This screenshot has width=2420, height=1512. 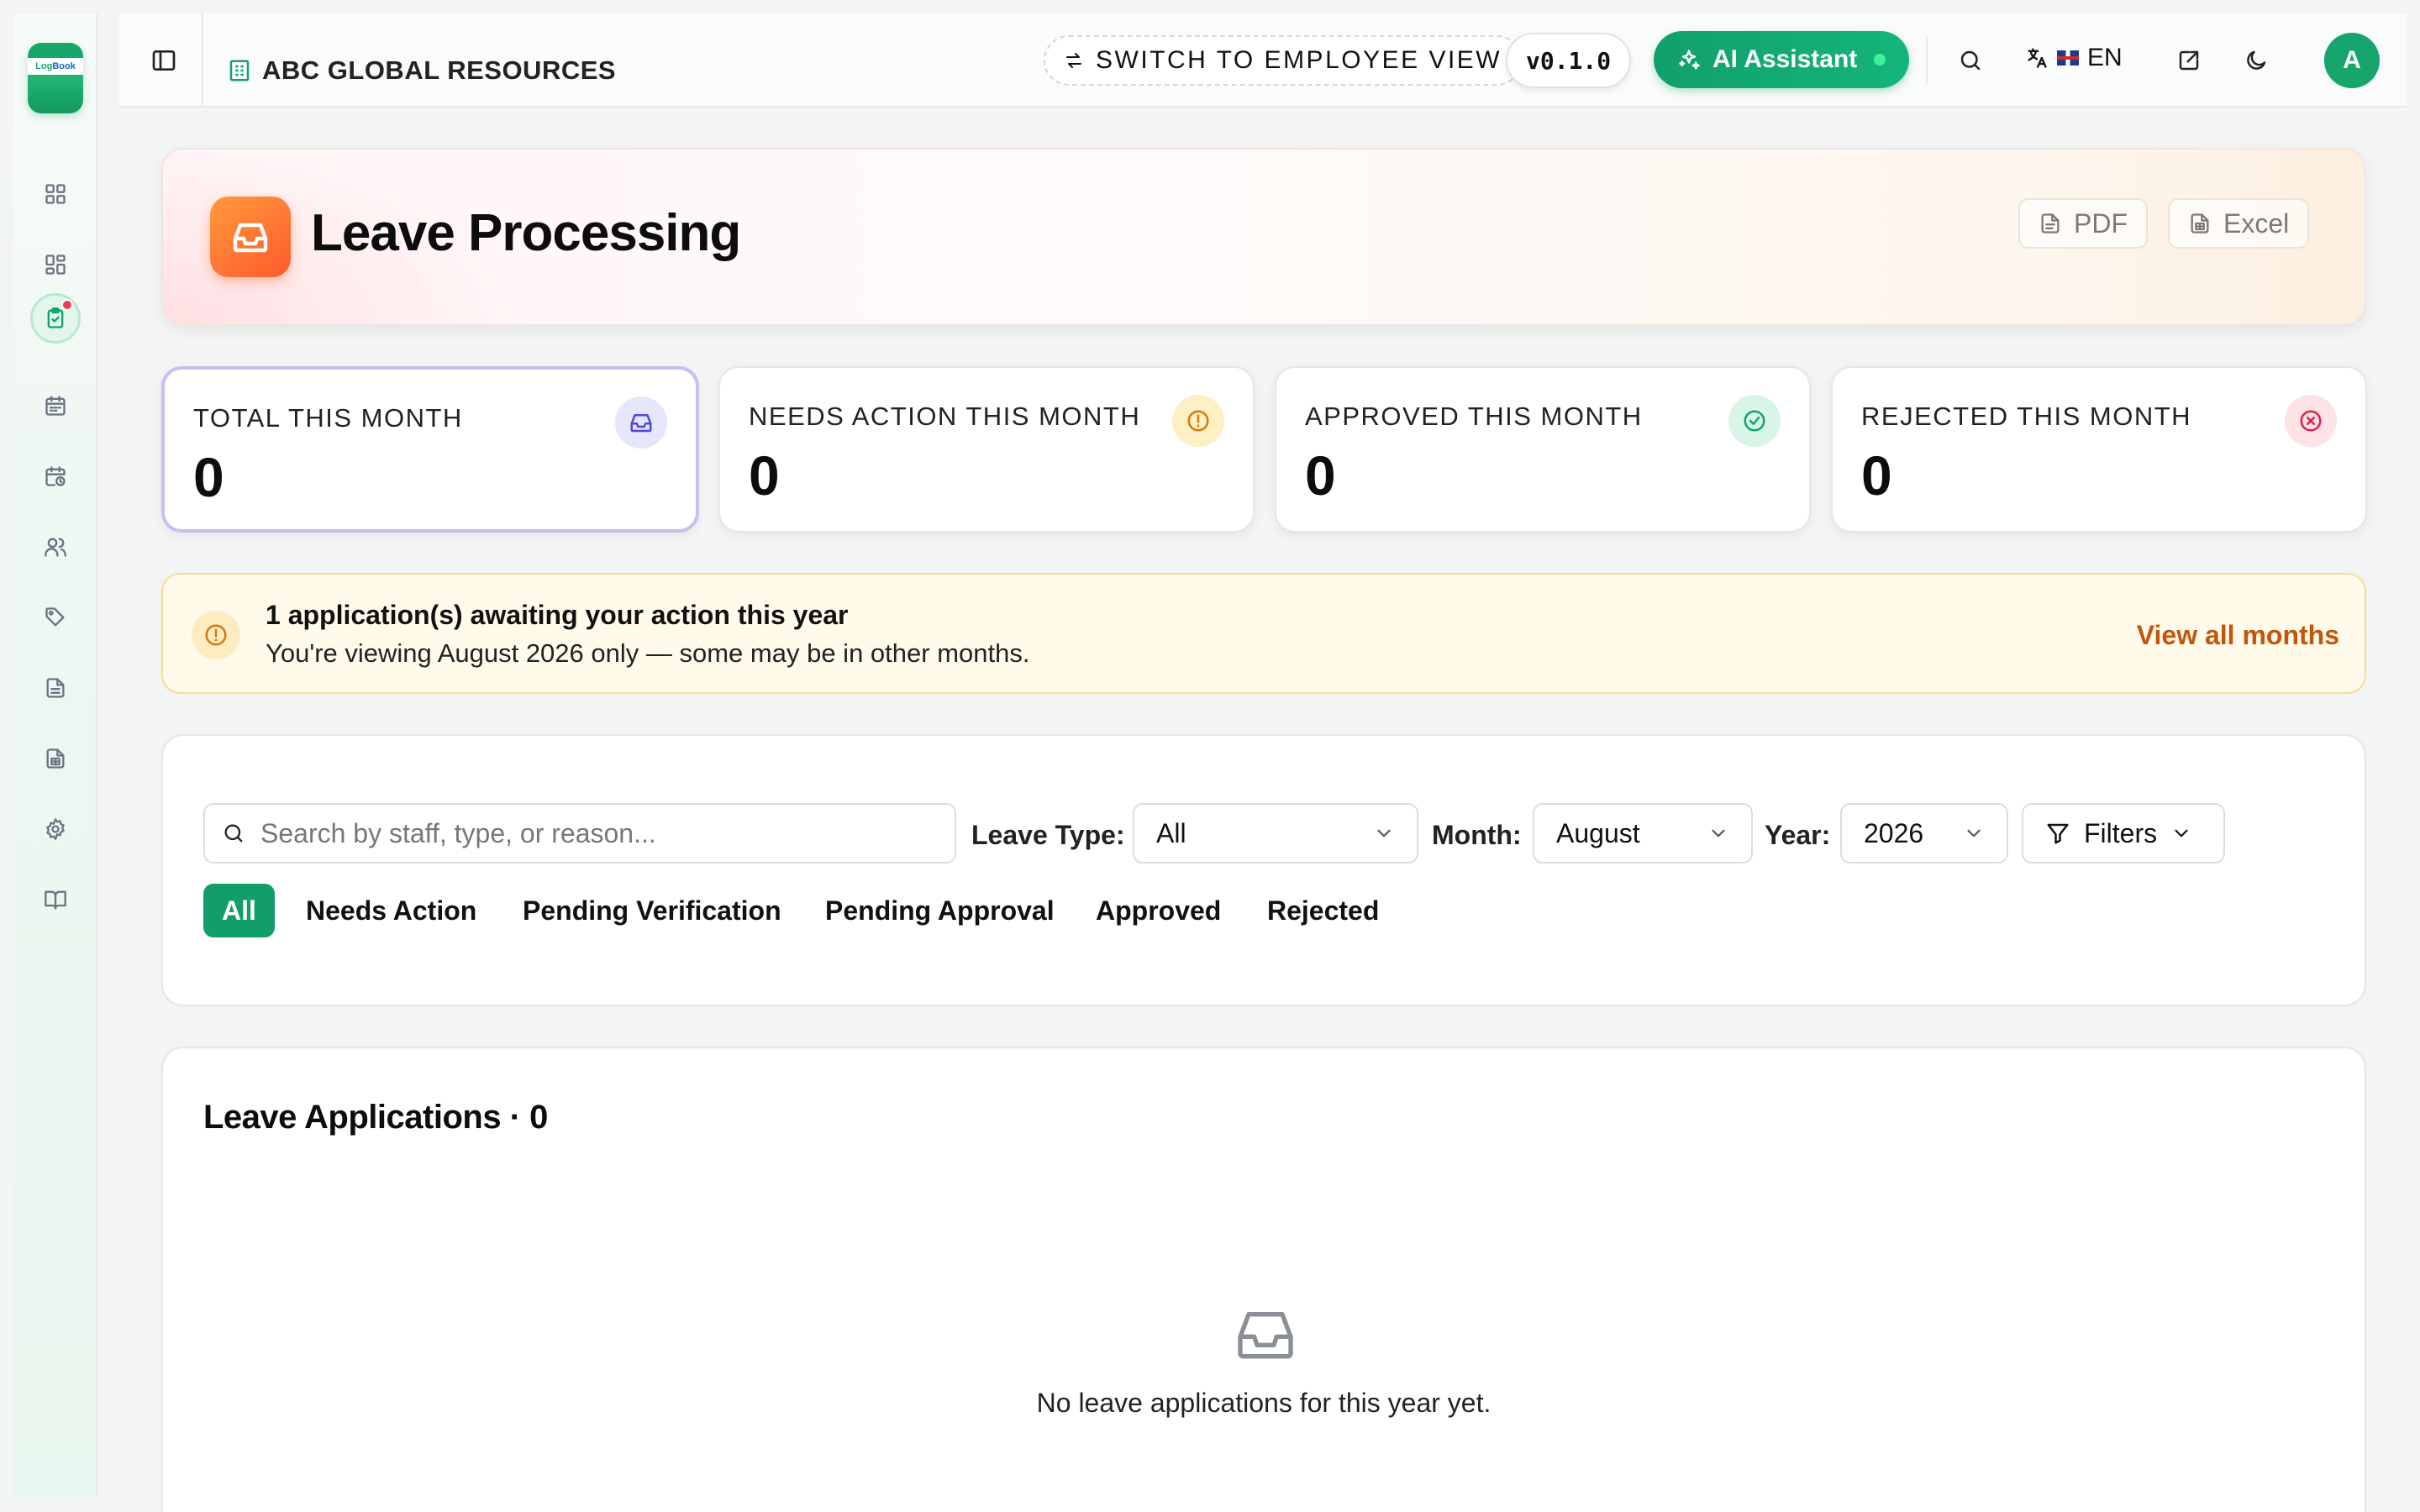 What do you see at coordinates (55, 318) in the screenshot?
I see `sidebar-item-leave-processing` at bounding box center [55, 318].